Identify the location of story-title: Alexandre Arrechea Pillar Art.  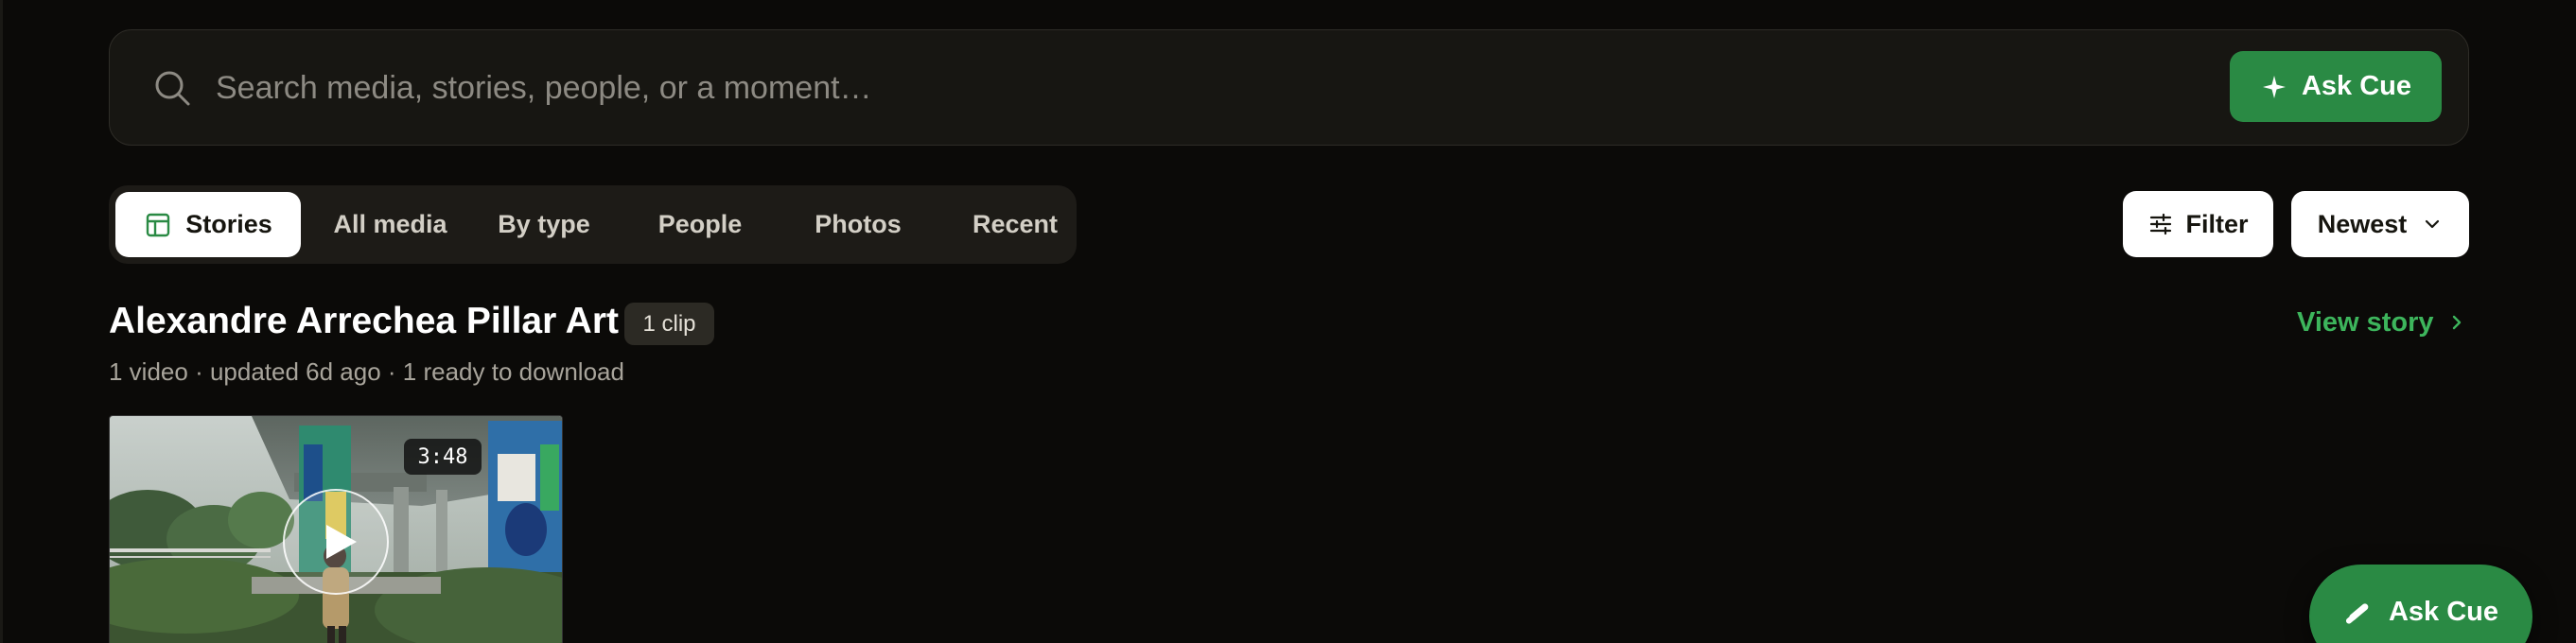
(365, 321).